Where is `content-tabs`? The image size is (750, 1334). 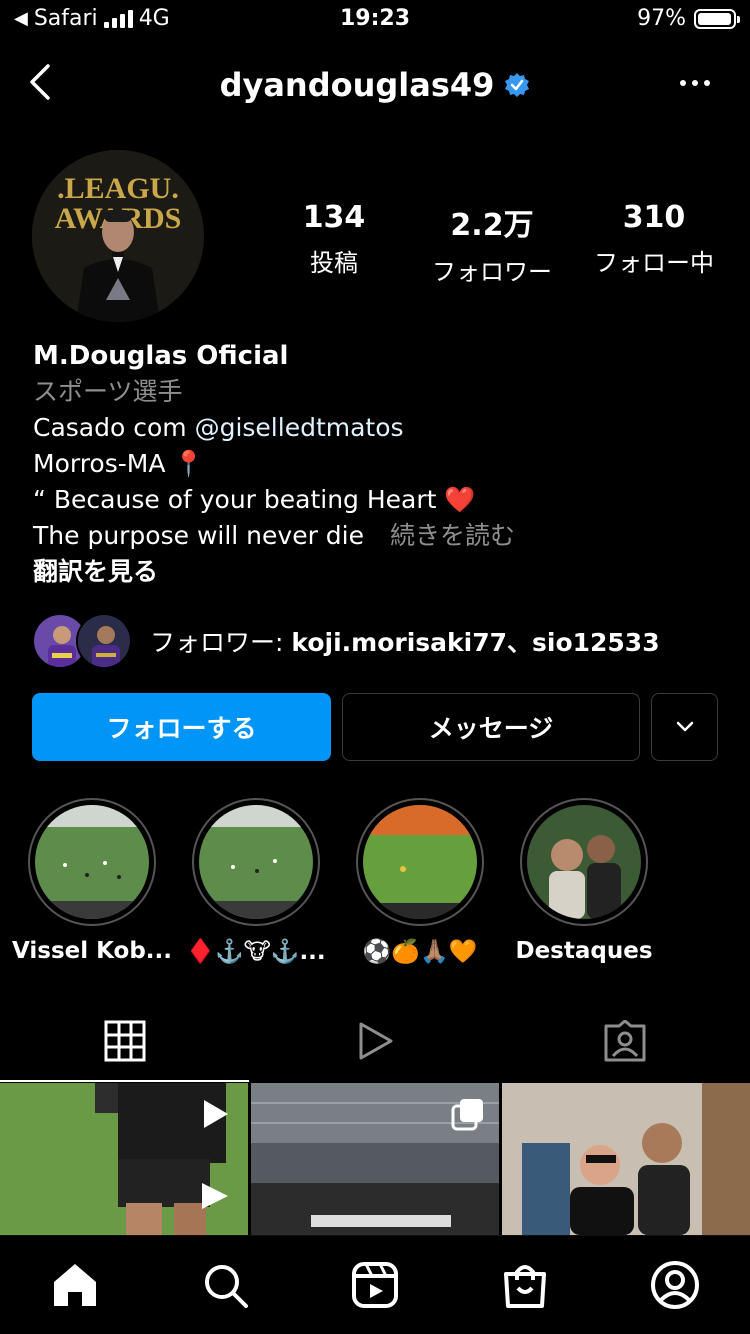
content-tabs is located at coordinates (375, 1041).